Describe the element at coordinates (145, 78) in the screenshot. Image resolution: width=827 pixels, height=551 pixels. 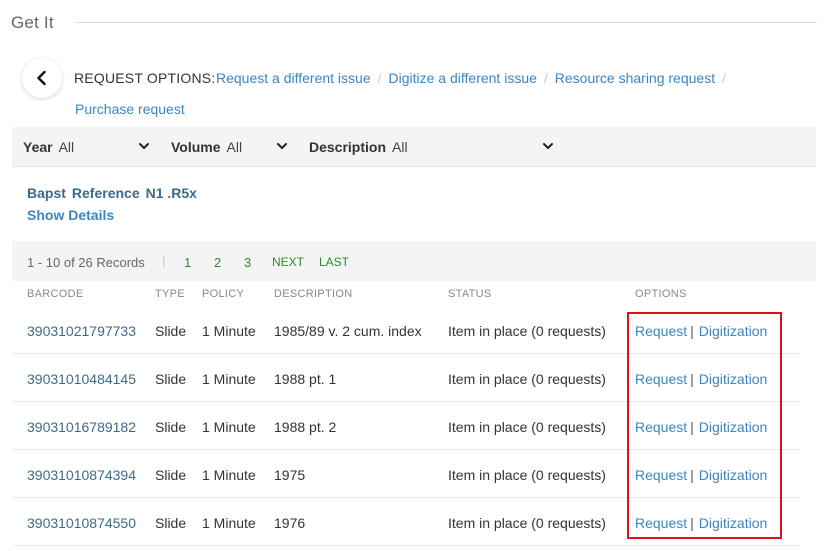
I see `request-options-label: REQUEST OPTIONS:` at that location.